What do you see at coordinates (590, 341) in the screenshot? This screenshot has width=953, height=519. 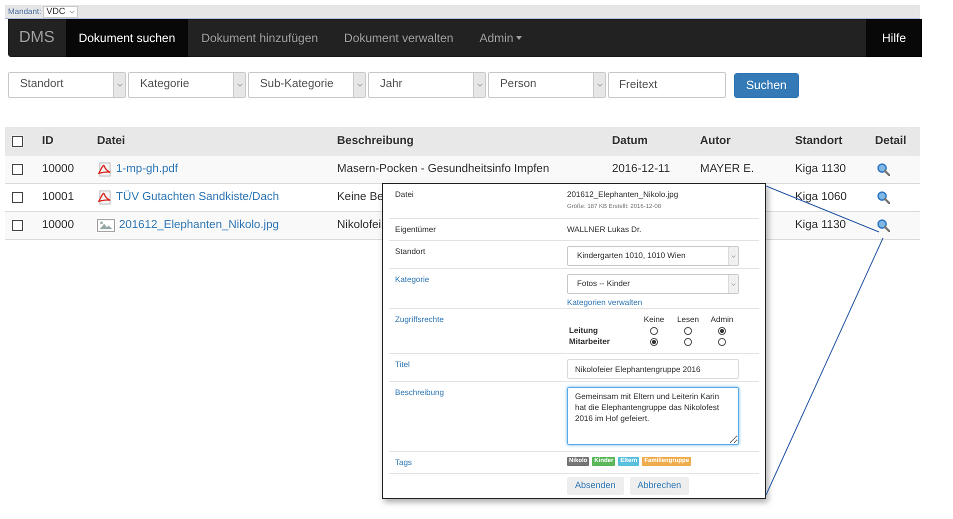 I see `row-label: Mitarbeiter` at bounding box center [590, 341].